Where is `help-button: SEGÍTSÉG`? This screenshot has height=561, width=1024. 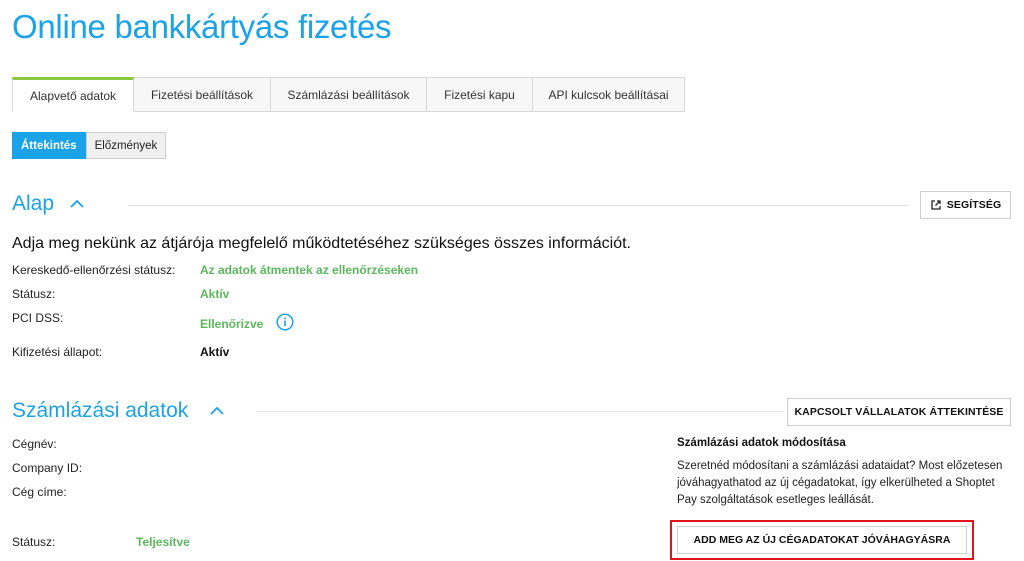 help-button: SEGÍTSÉG is located at coordinates (965, 205).